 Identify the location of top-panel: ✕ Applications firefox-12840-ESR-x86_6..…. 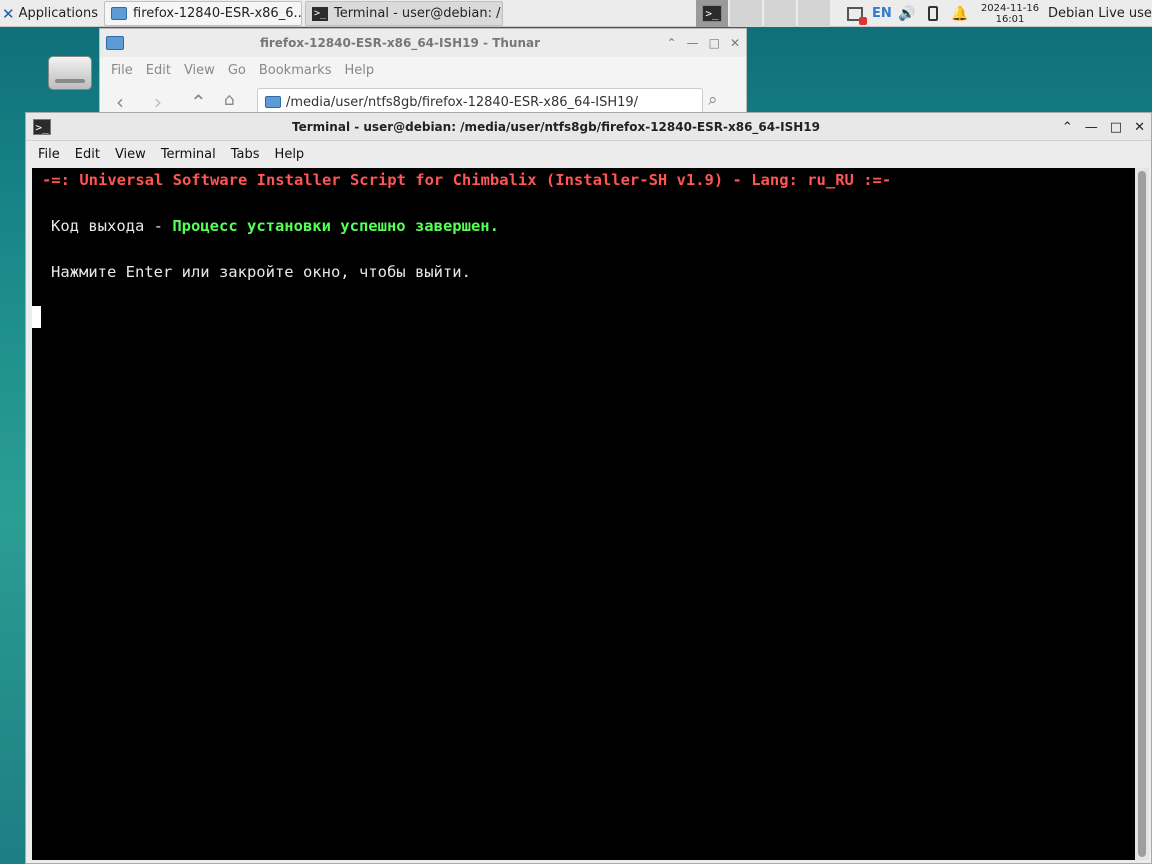
(576, 13).